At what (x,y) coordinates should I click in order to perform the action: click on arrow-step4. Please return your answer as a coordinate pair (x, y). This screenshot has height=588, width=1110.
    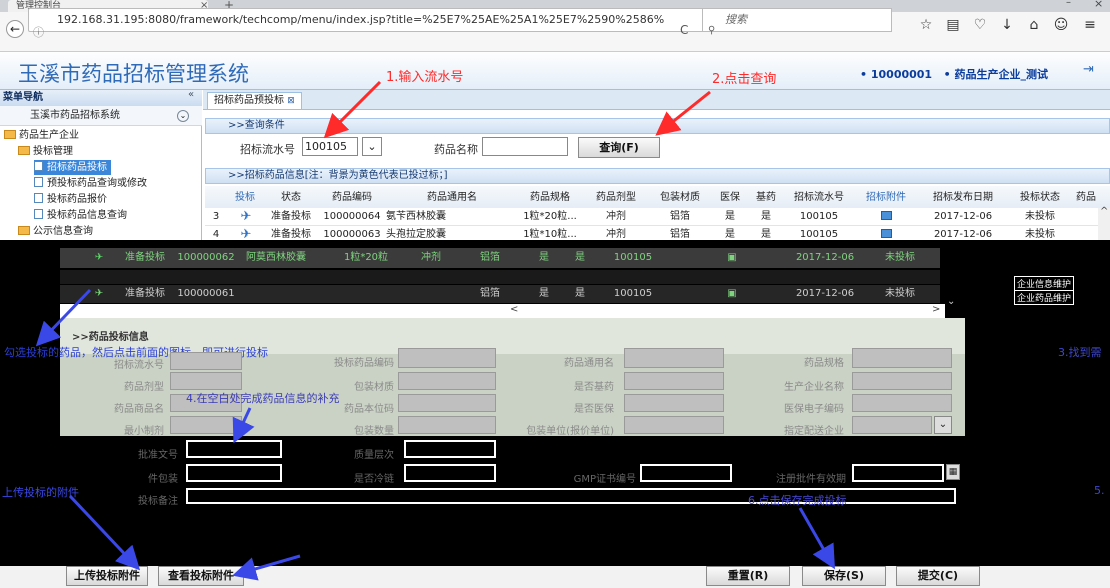
    Looking at the image, I should click on (243, 425).